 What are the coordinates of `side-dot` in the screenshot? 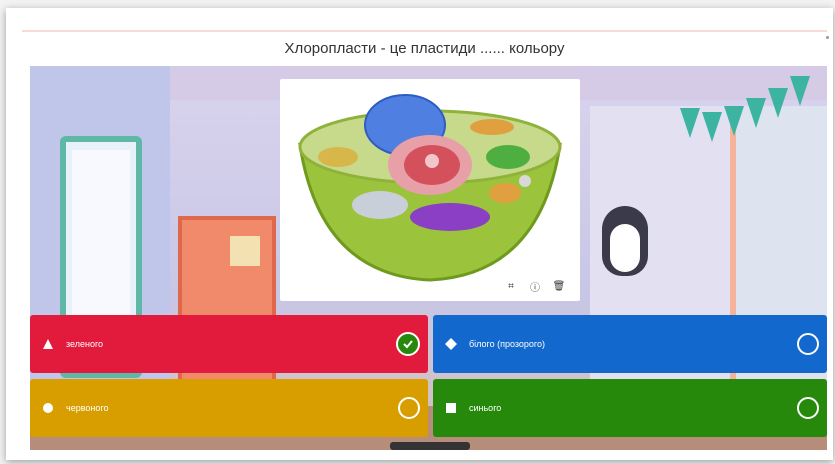 It's located at (827, 37).